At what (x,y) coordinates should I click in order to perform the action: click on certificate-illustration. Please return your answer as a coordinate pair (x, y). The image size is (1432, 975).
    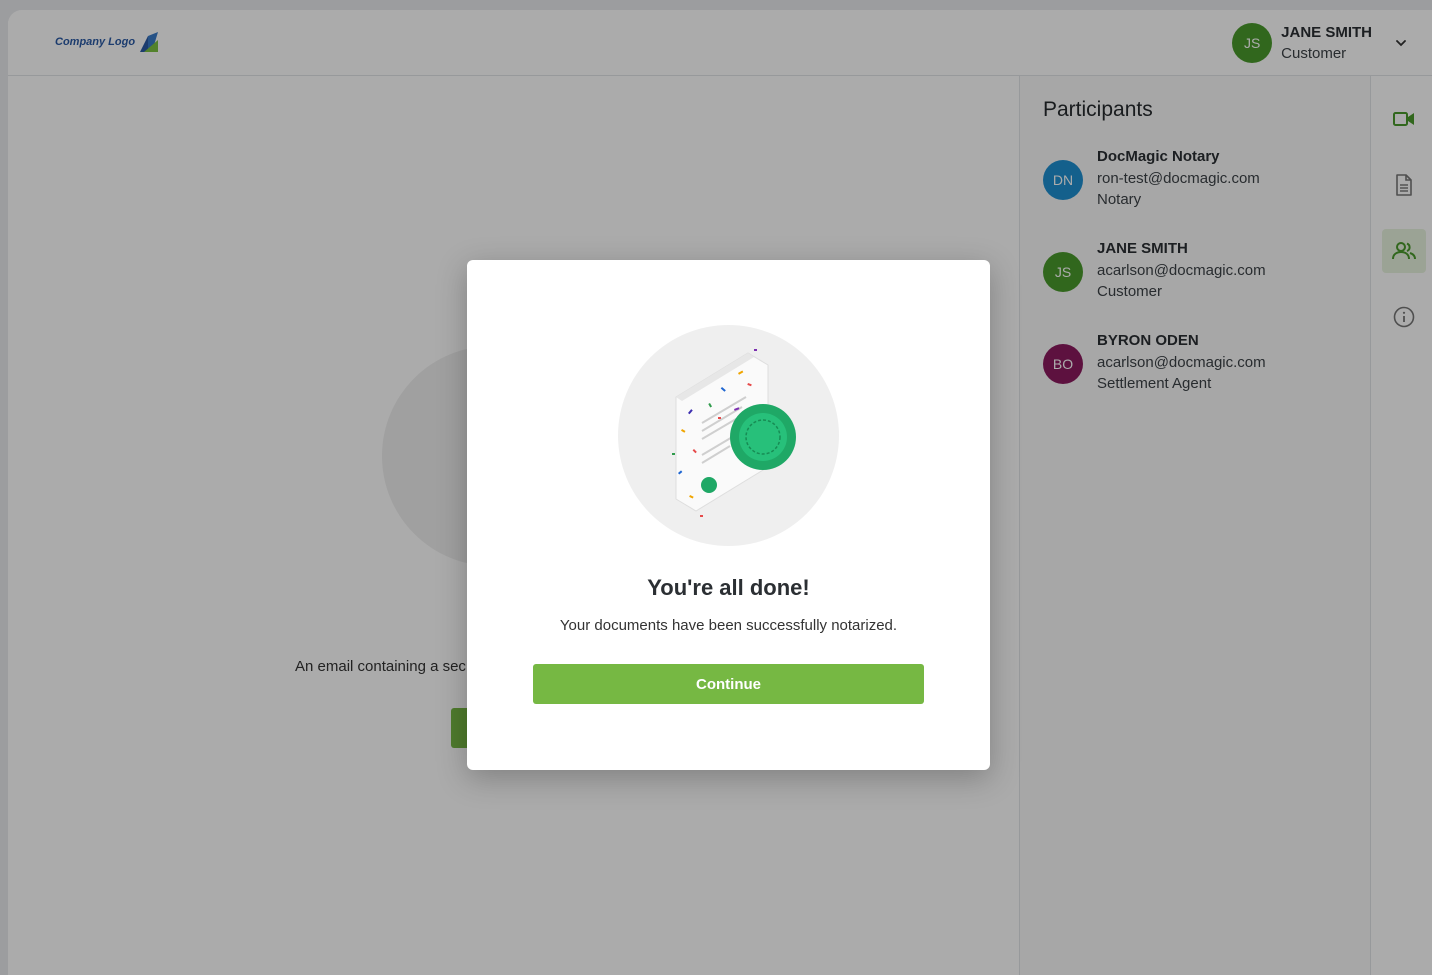
    Looking at the image, I should click on (728, 435).